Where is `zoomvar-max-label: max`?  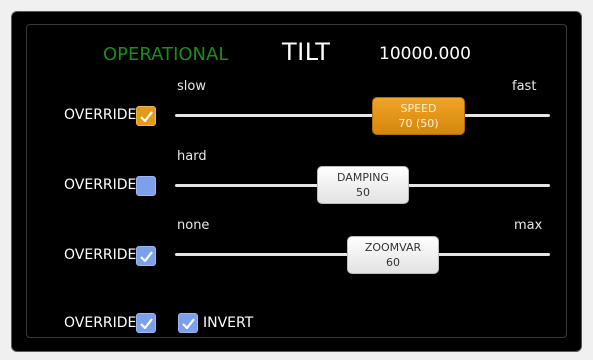
zoomvar-max-label: max is located at coordinates (528, 225).